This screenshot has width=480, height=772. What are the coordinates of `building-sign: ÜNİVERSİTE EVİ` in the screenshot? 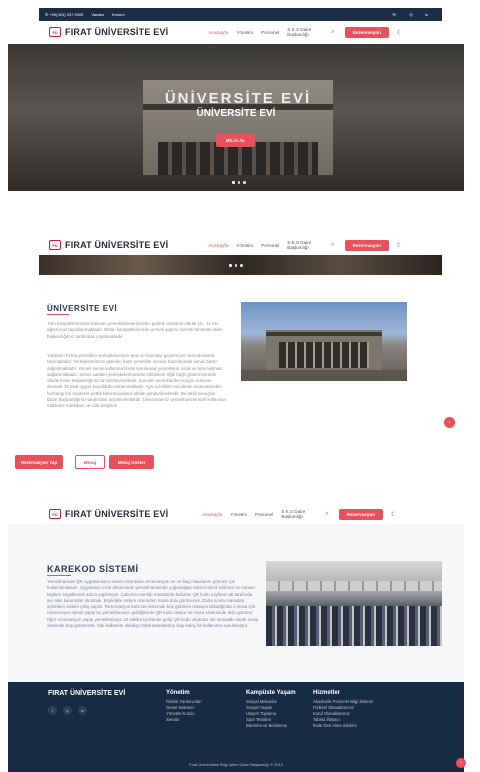 It's located at (238, 98).